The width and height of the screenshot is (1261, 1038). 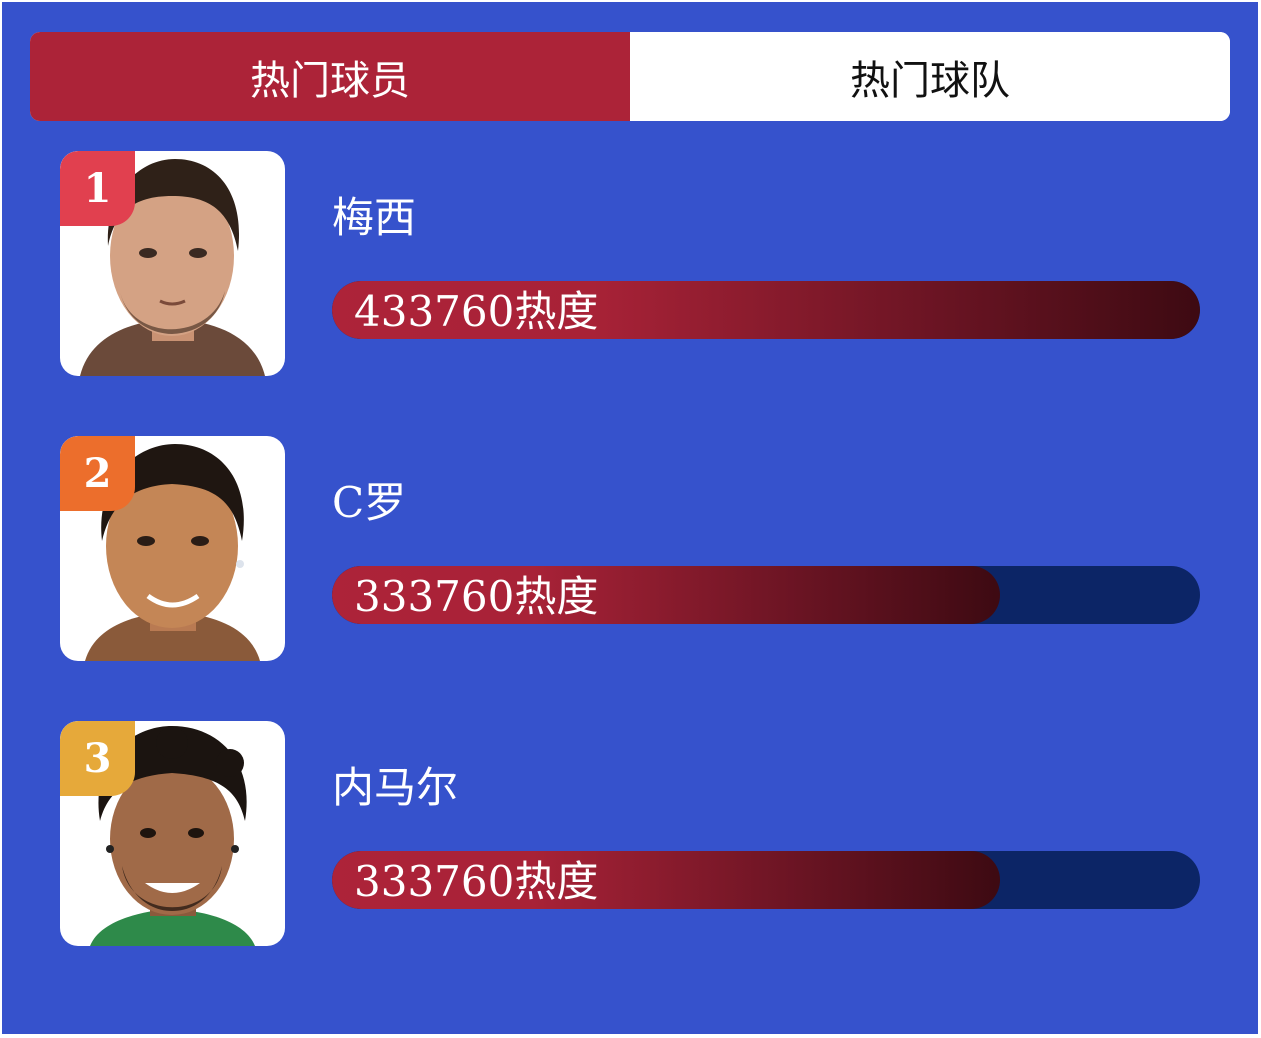 I want to click on tab-bar: 热门球员 热门球队, so click(x=630, y=76).